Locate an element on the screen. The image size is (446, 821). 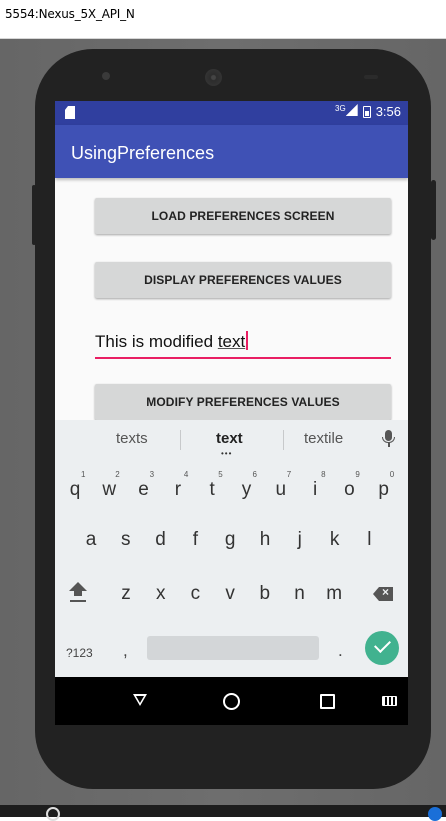
key-number-hint: 2 is located at coordinates (117, 474).